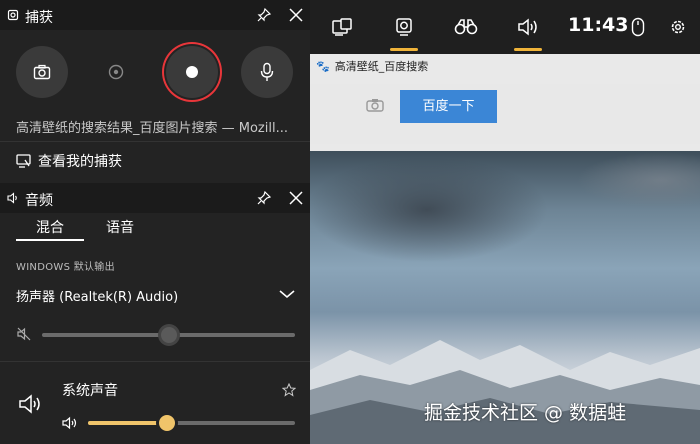 The height and width of the screenshot is (444, 700). I want to click on capture-divider, so click(155, 141).